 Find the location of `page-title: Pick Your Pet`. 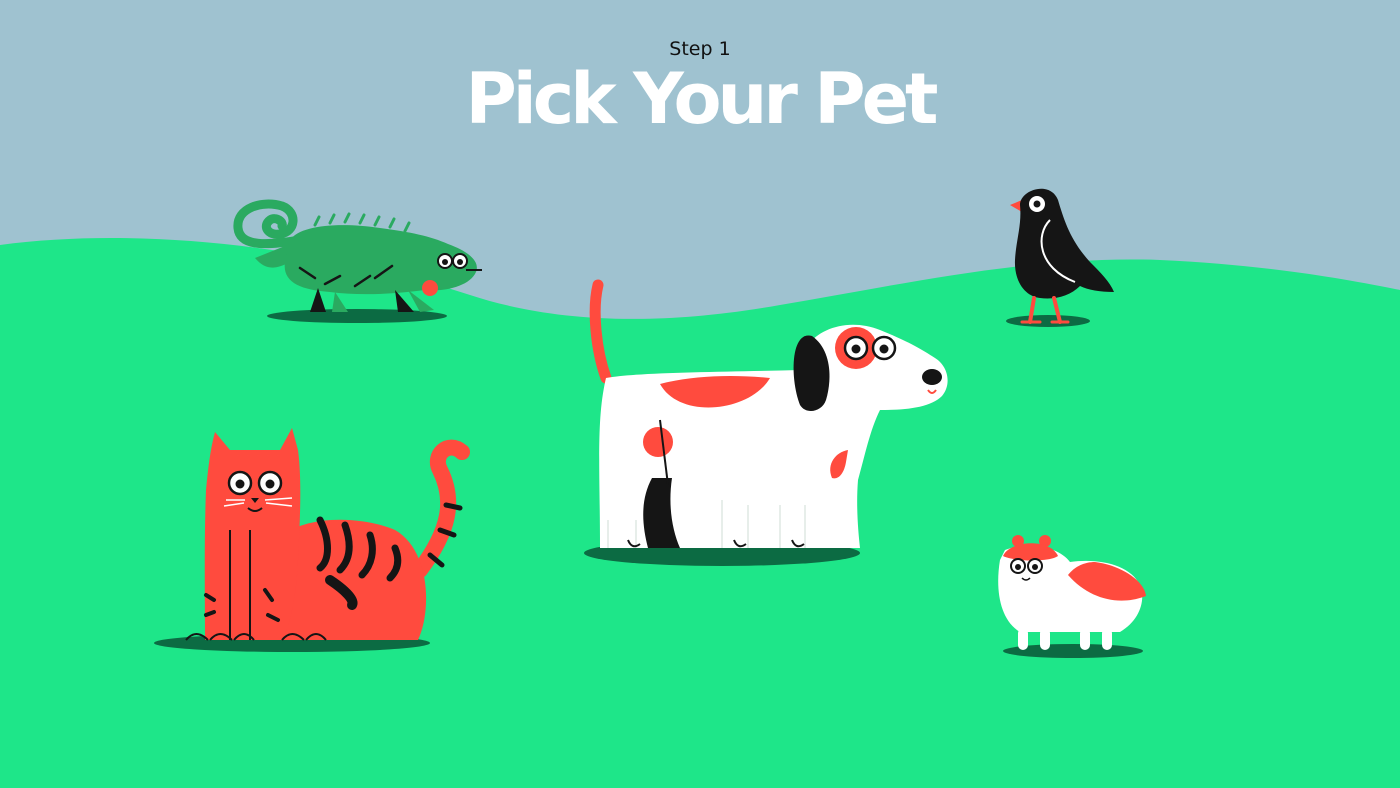

page-title: Pick Your Pet is located at coordinates (701, 99).